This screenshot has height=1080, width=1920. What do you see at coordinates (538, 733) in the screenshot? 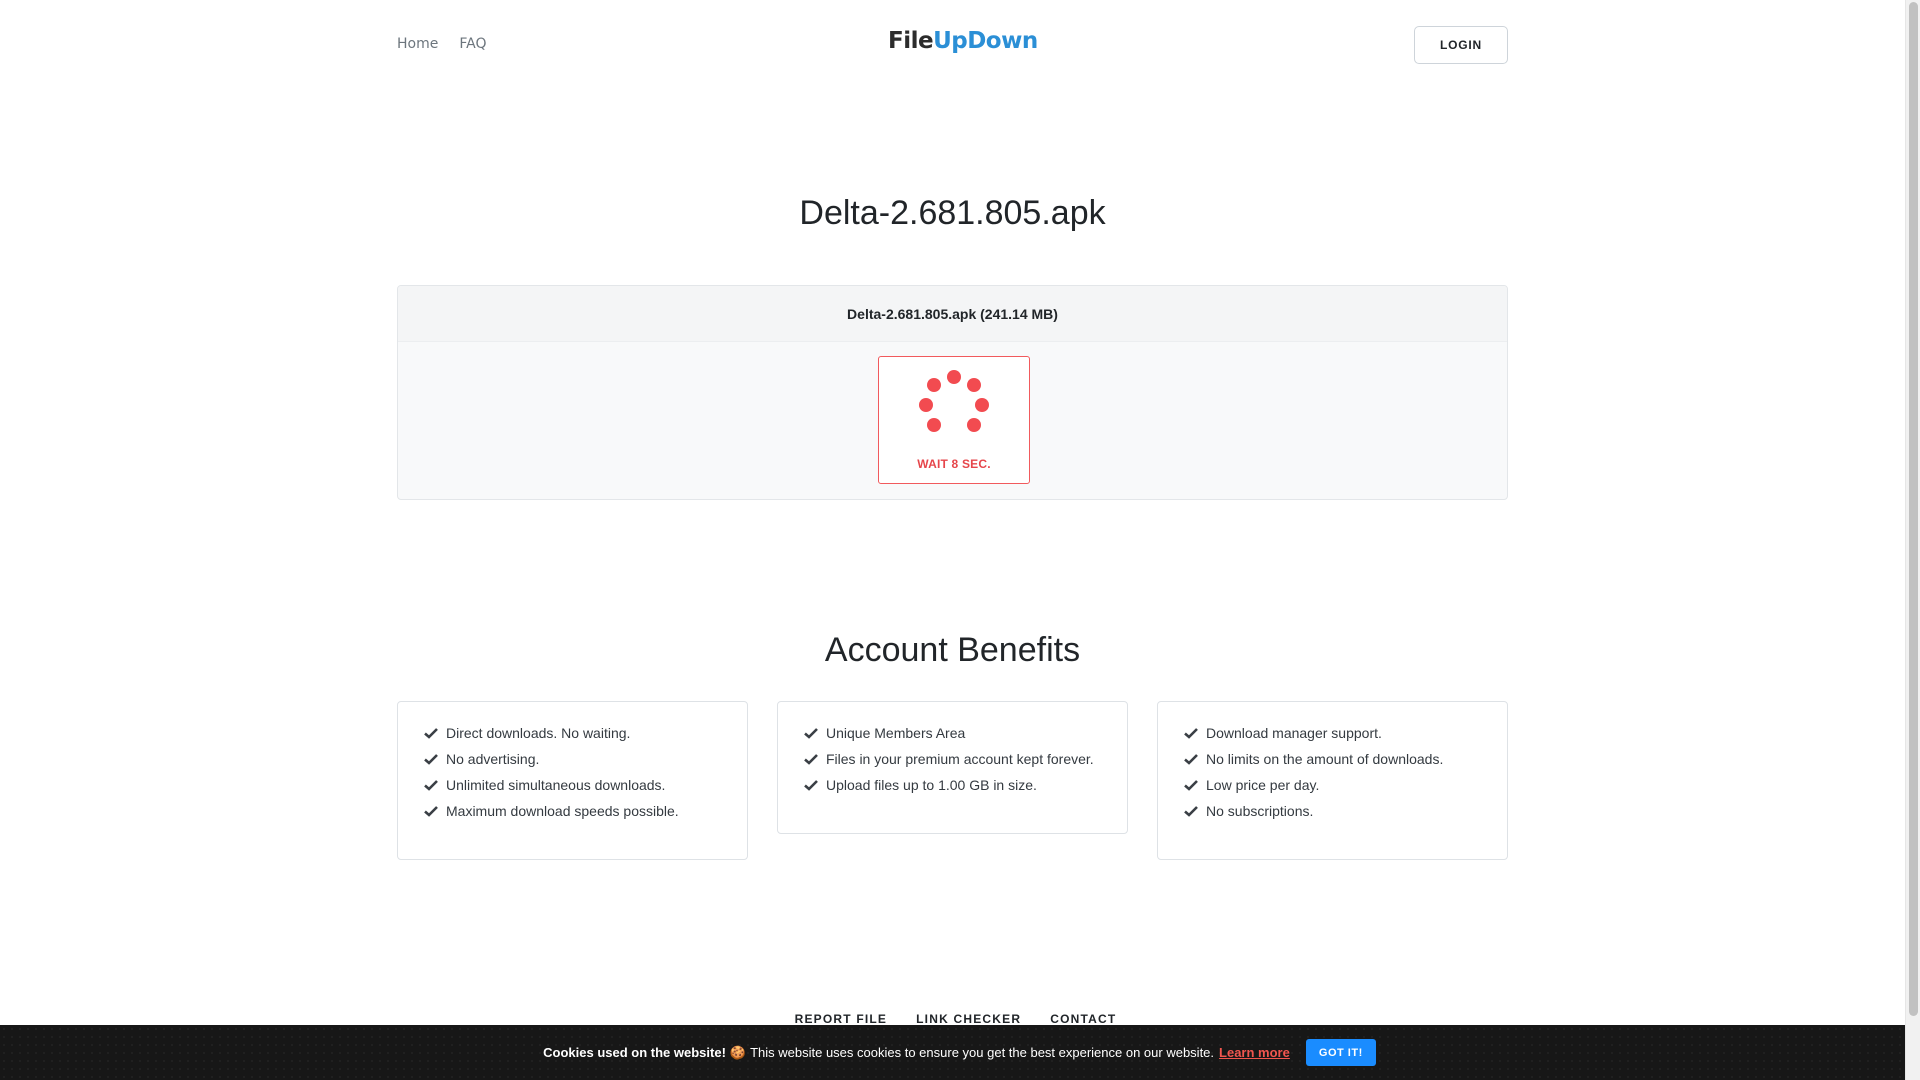
I see `benefit-text: Direct downloads. No waiting.` at bounding box center [538, 733].